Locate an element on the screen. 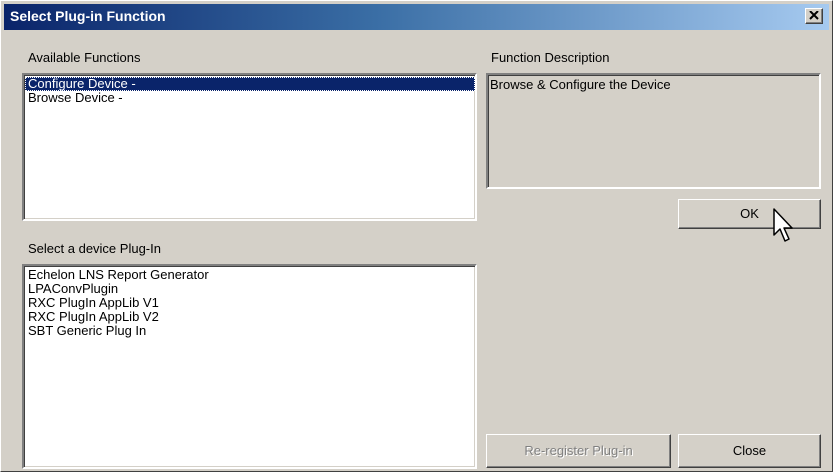 The image size is (833, 472). reregister-plugin-label: Re-register Plug-in is located at coordinates (578, 450).